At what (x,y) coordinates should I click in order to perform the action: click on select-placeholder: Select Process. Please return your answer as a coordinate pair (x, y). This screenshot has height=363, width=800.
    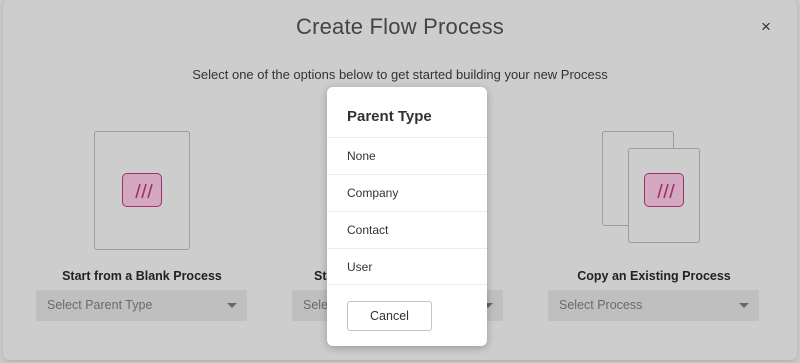
    Looking at the image, I should click on (601, 305).